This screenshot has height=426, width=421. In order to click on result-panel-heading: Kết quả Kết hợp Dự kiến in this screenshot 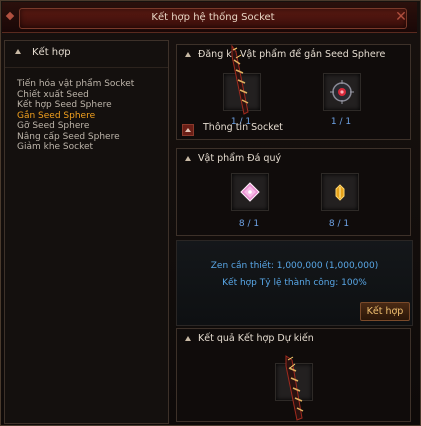, I will do `click(256, 338)`.